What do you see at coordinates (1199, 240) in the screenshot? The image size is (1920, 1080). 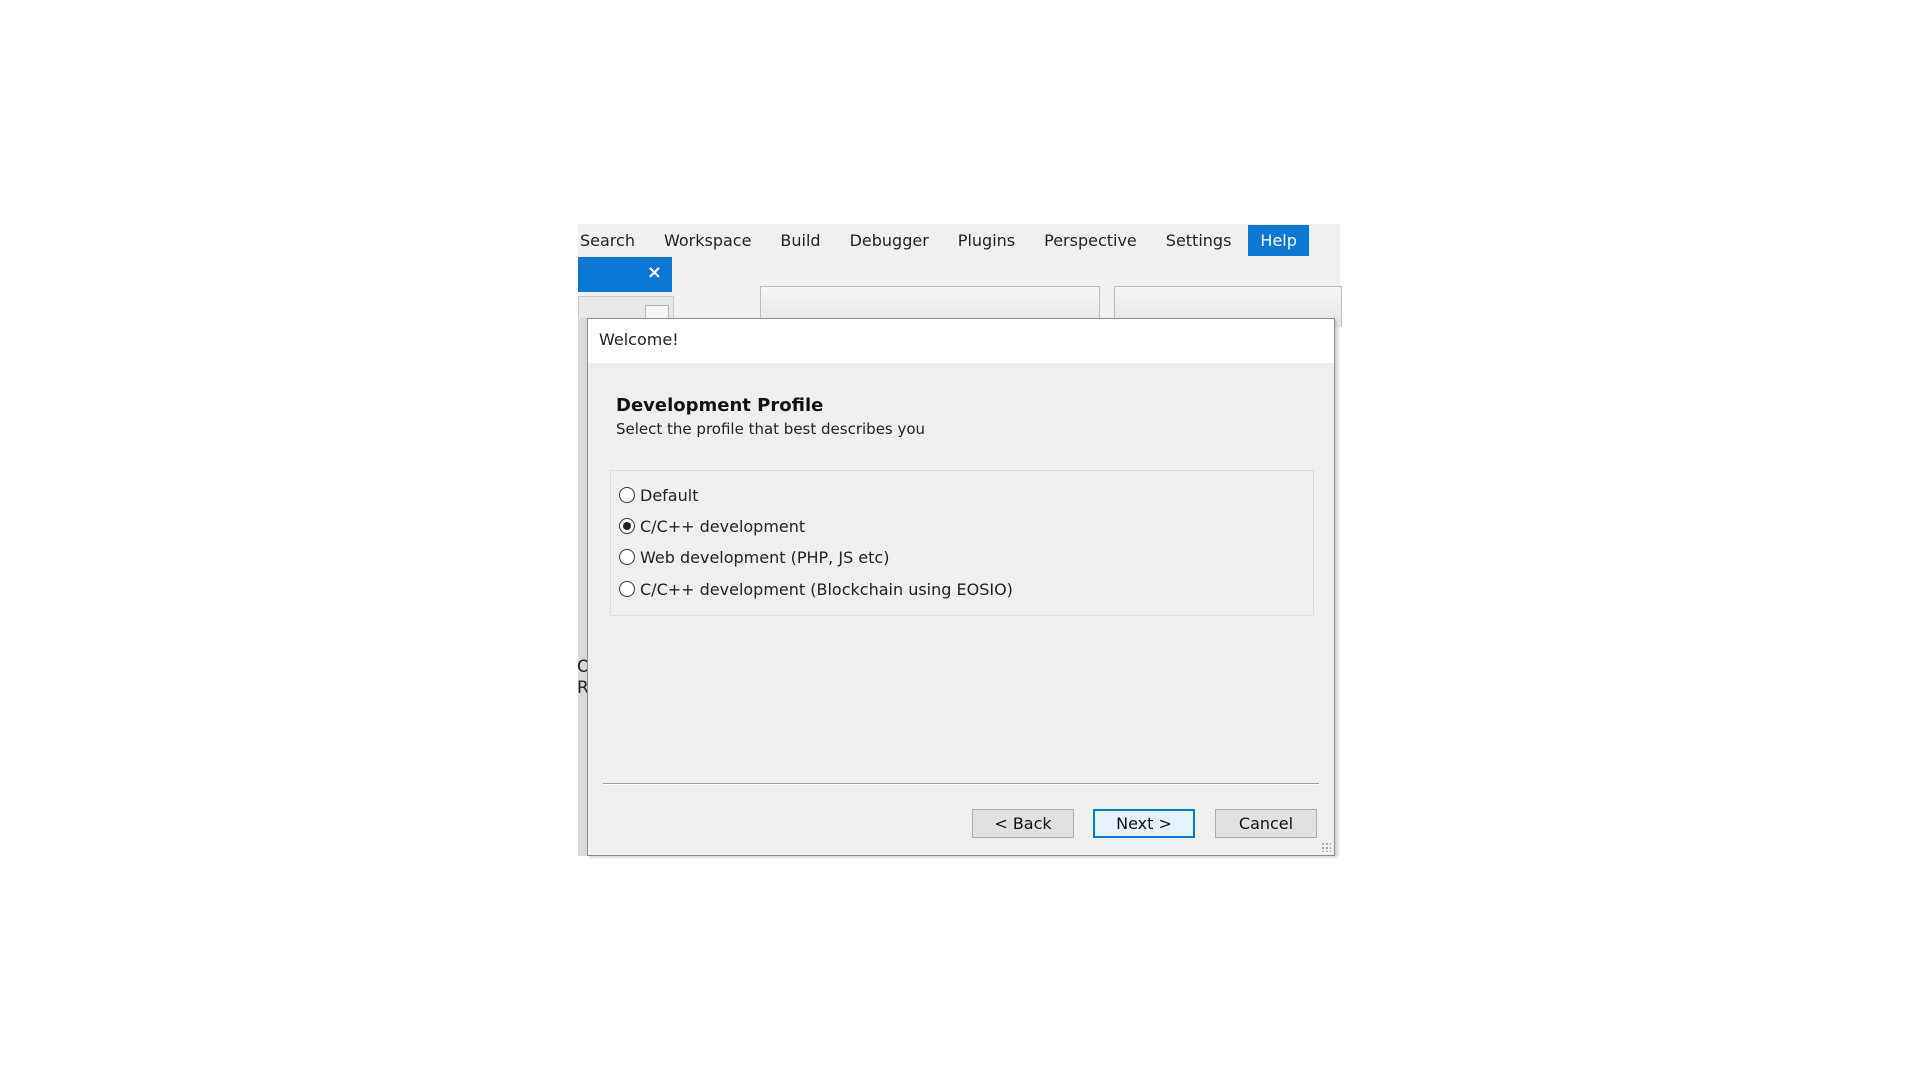 I see `menu-settings: Settings` at bounding box center [1199, 240].